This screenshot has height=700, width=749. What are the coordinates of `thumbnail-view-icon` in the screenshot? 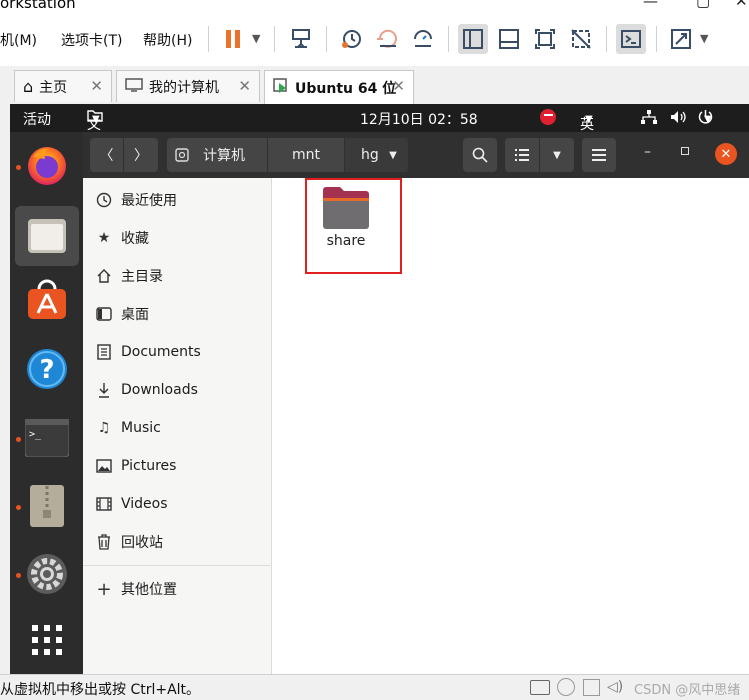 It's located at (509, 39).